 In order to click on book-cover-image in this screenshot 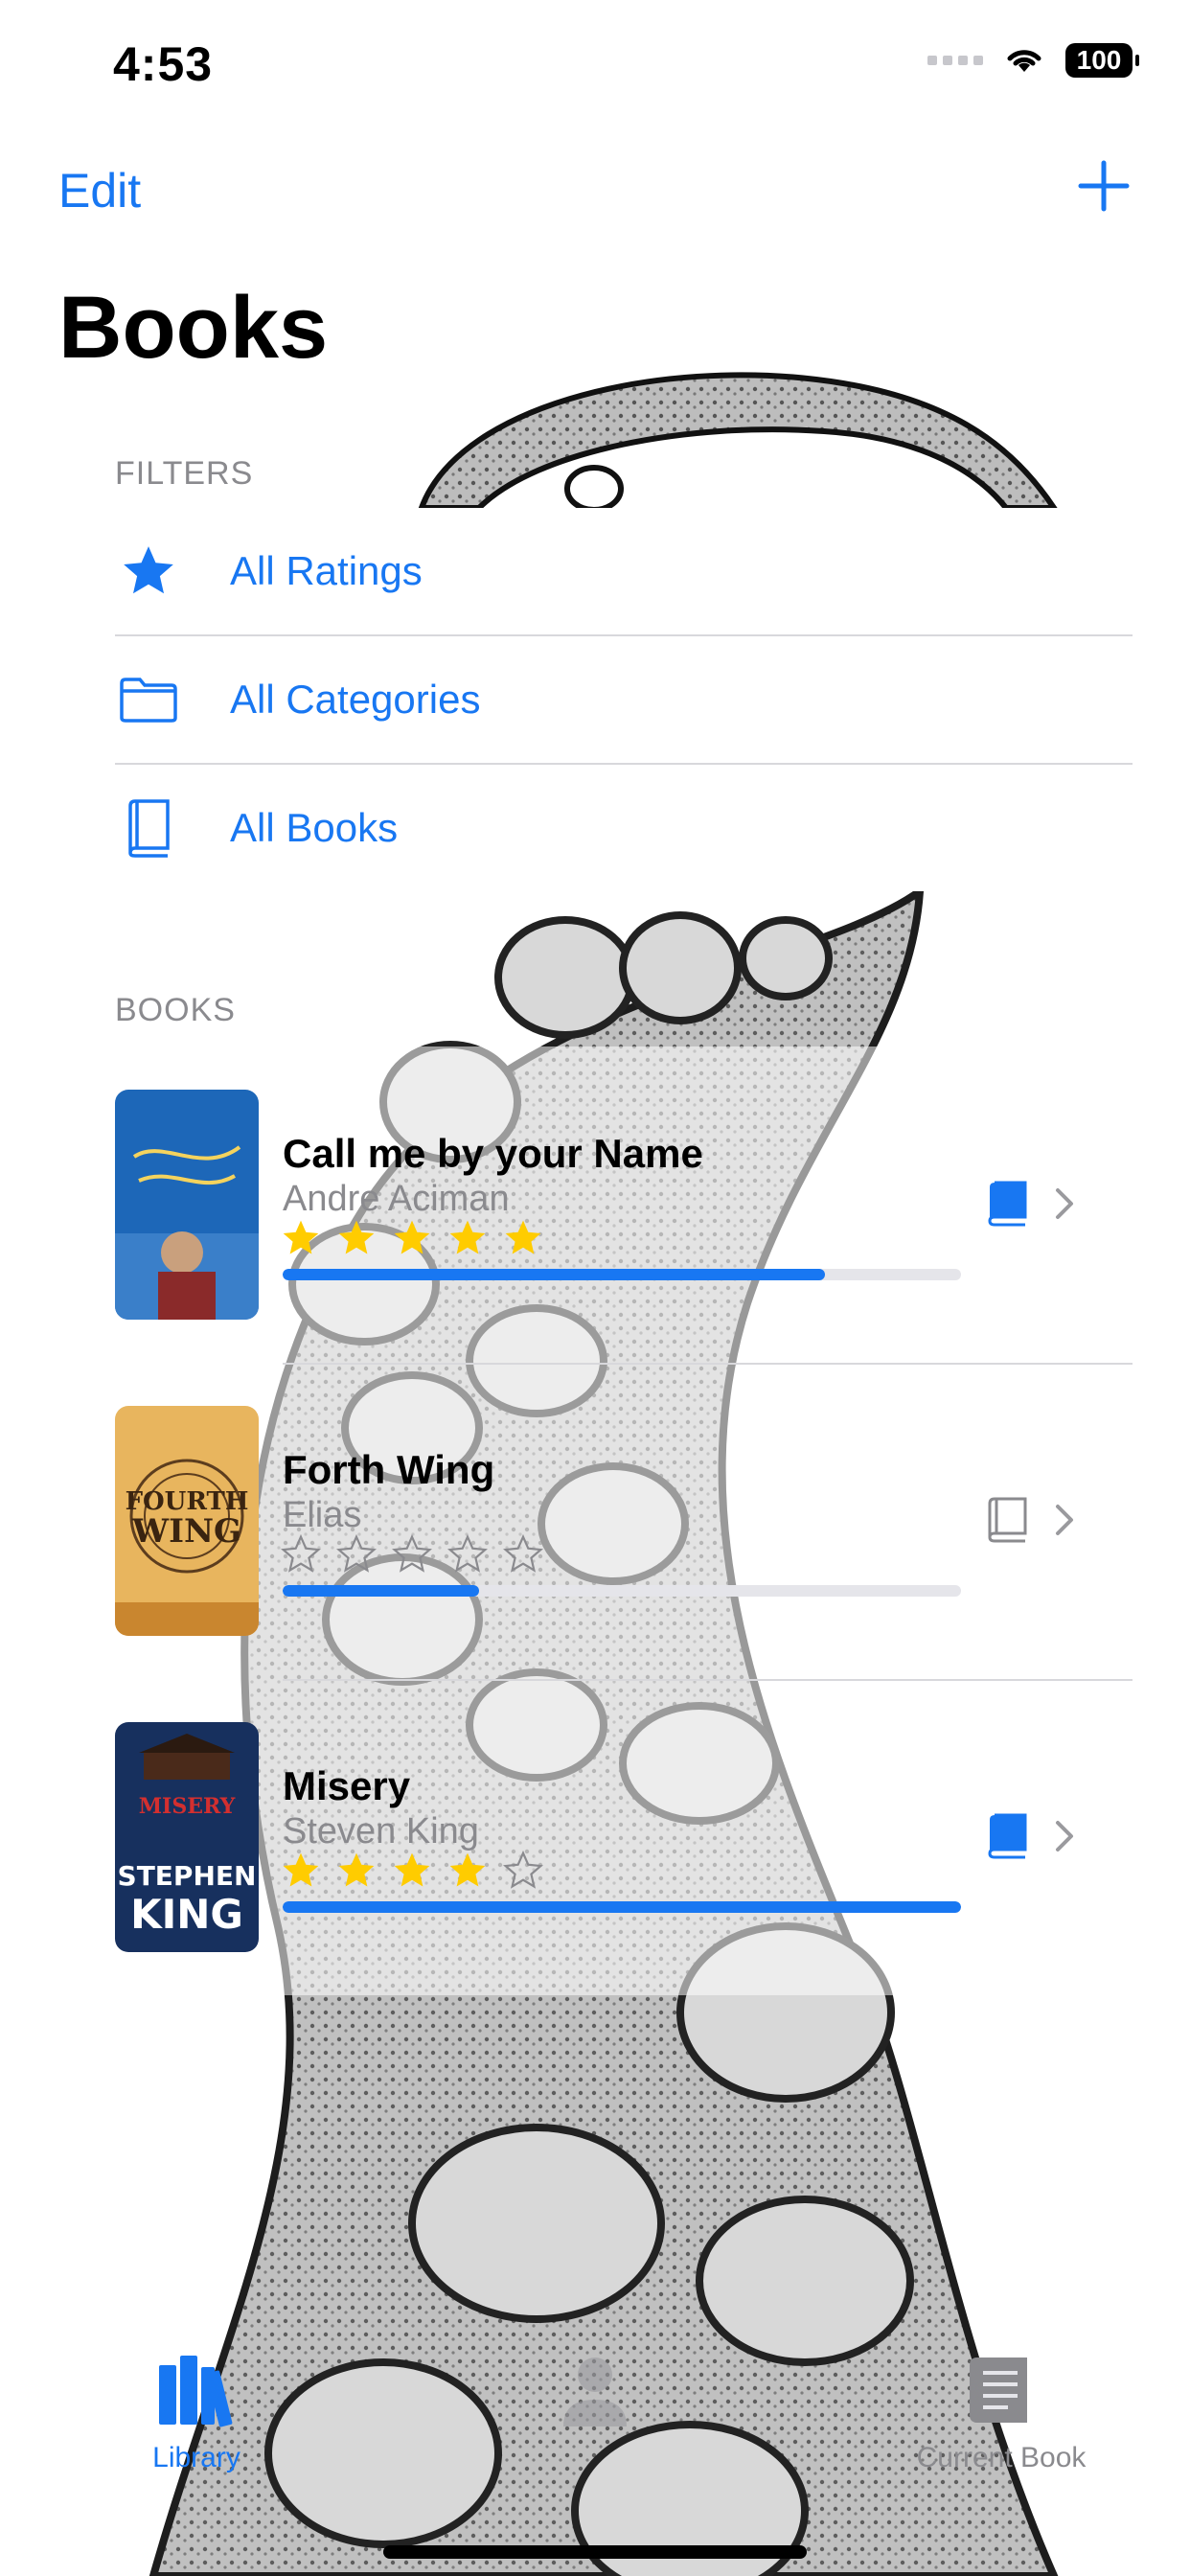, I will do `click(187, 1205)`.